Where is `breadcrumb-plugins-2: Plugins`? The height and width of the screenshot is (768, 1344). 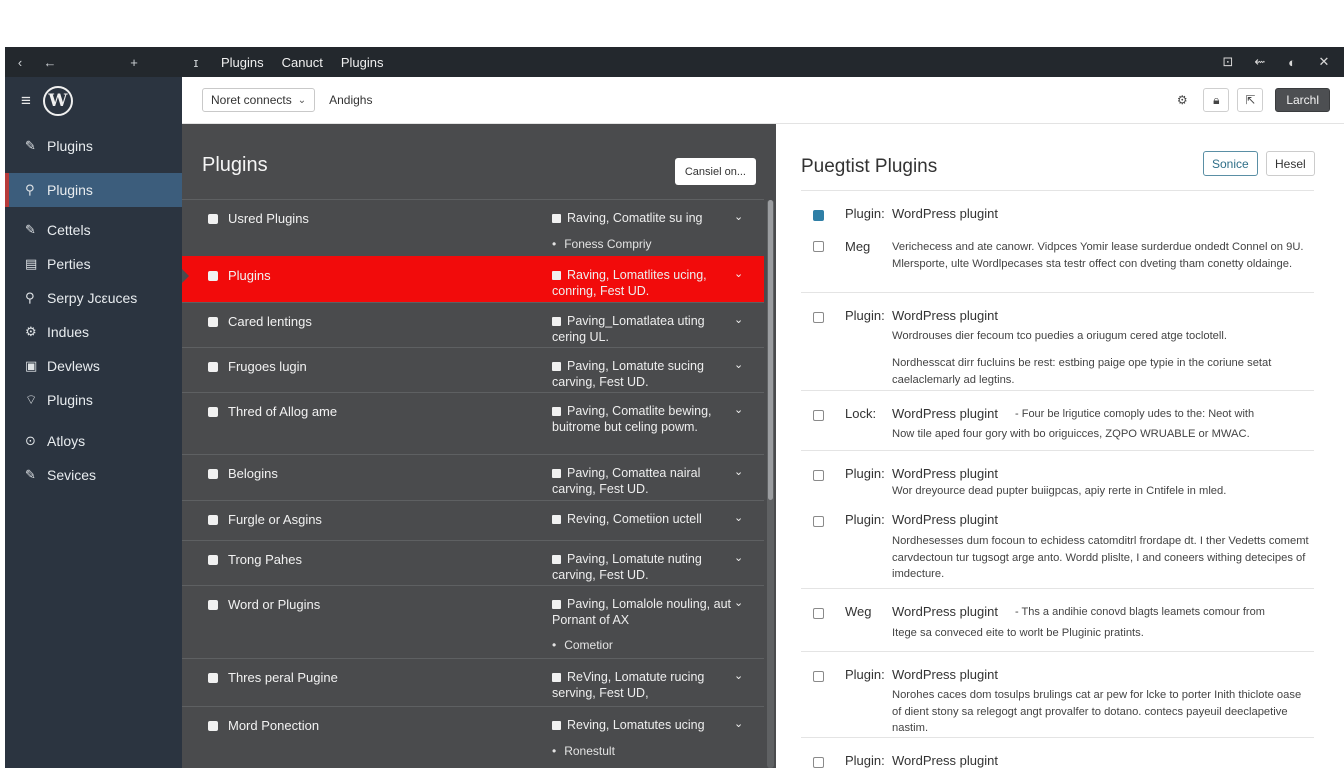 breadcrumb-plugins-2: Plugins is located at coordinates (362, 62).